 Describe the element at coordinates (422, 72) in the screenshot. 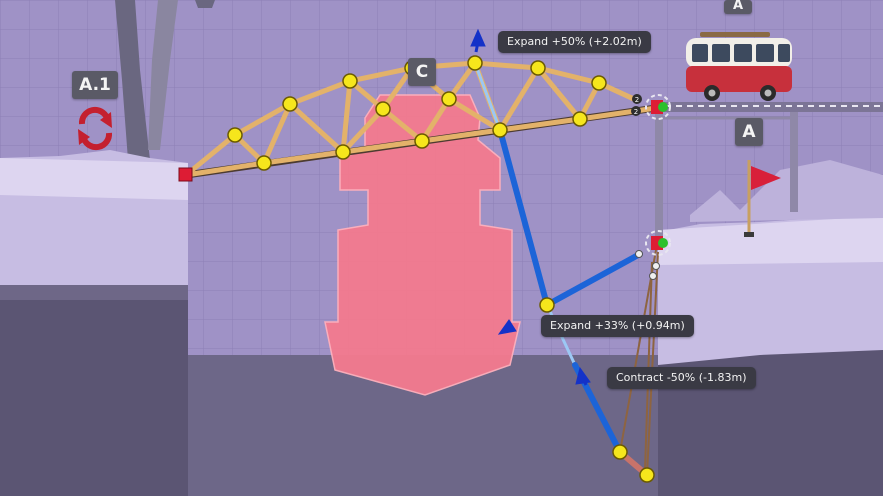

I see `ship-zone-label: C` at that location.